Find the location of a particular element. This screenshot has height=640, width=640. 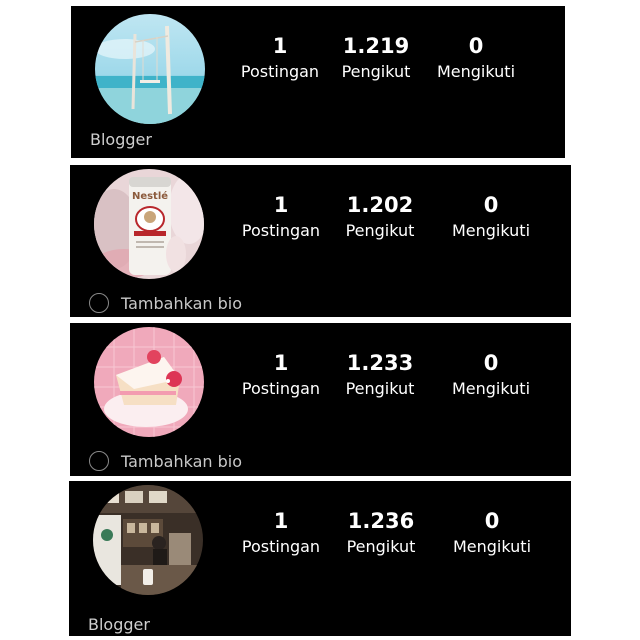

followers-stat: 1.219 Pengikut is located at coordinates (376, 58).